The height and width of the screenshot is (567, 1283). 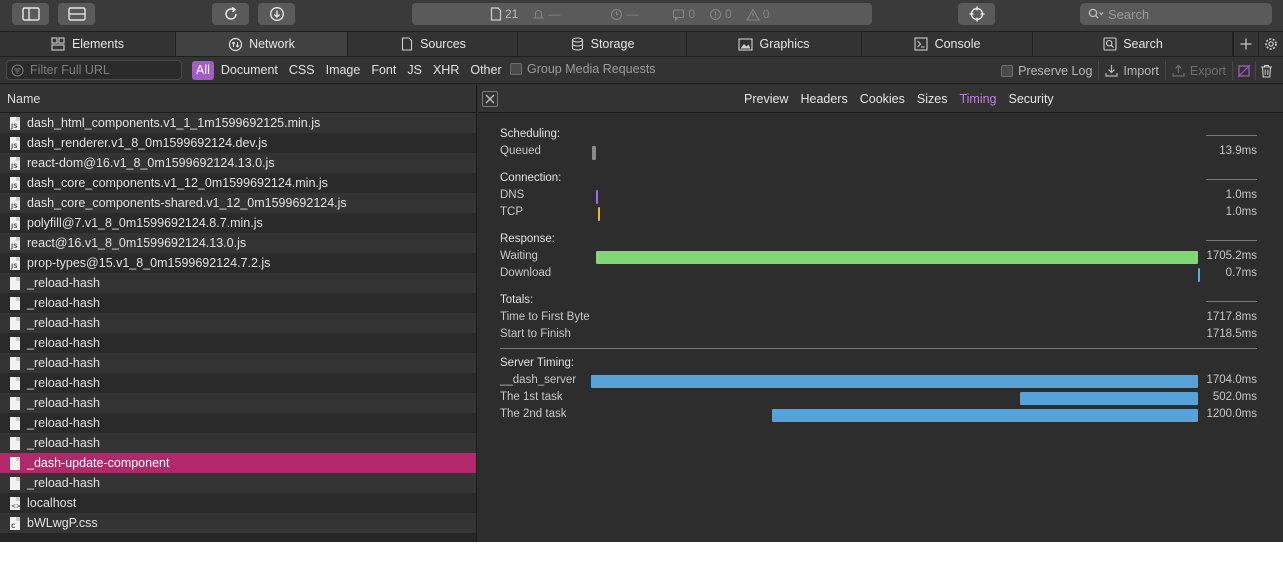 What do you see at coordinates (76, 14) in the screenshot?
I see `dock-bottom-button` at bounding box center [76, 14].